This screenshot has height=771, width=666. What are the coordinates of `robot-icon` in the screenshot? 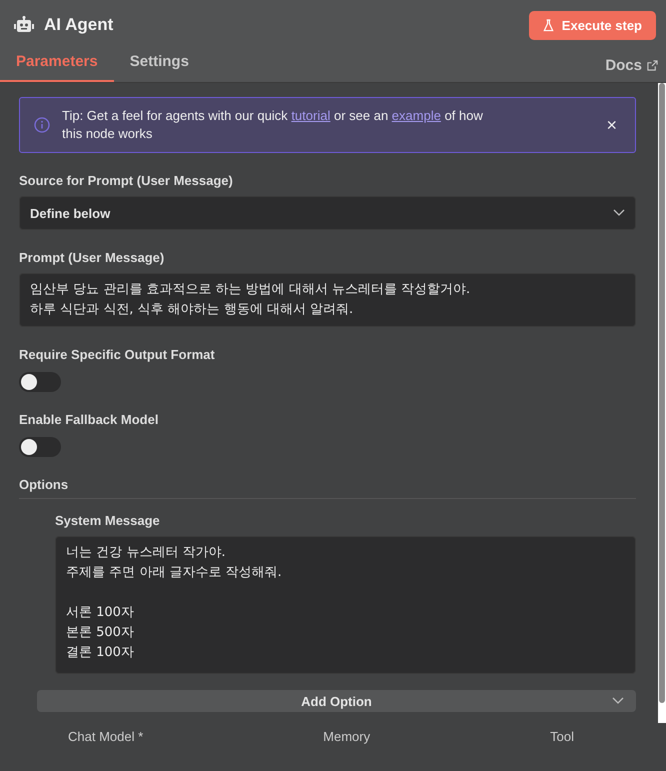 It's located at (24, 25).